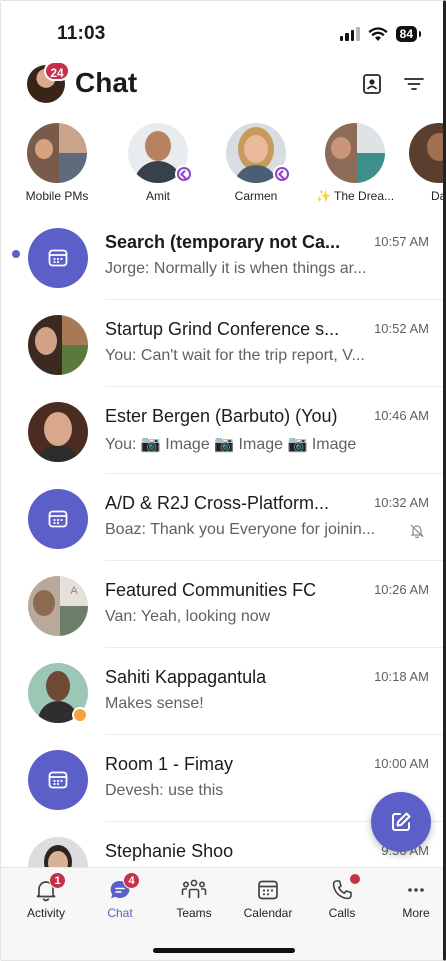 The height and width of the screenshot is (961, 446). What do you see at coordinates (416, 890) in the screenshot?
I see `more-icon` at bounding box center [416, 890].